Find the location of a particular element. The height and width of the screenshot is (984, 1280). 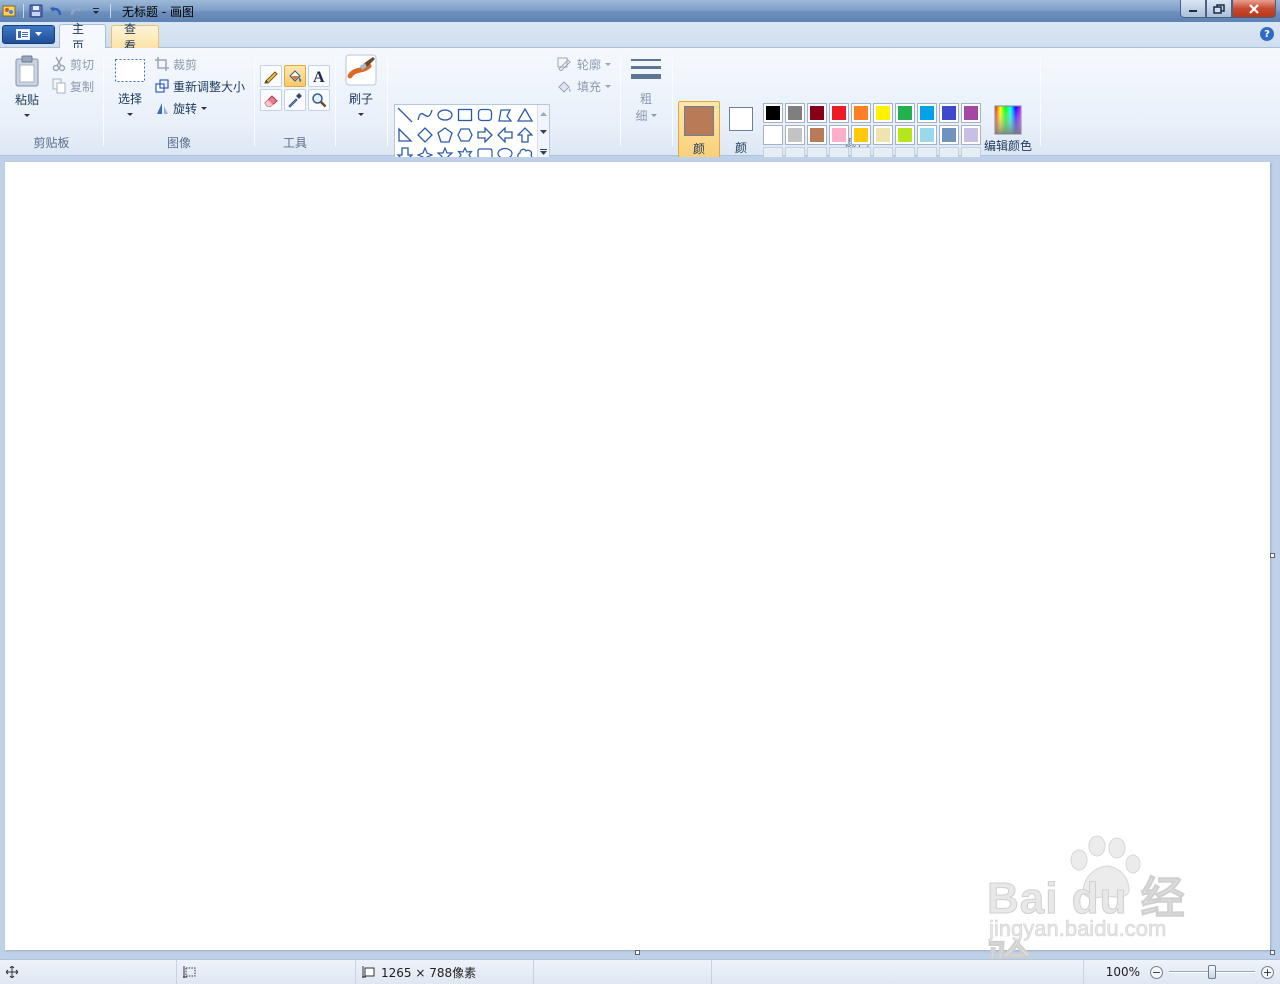

maximize-button is located at coordinates (1219, 9).